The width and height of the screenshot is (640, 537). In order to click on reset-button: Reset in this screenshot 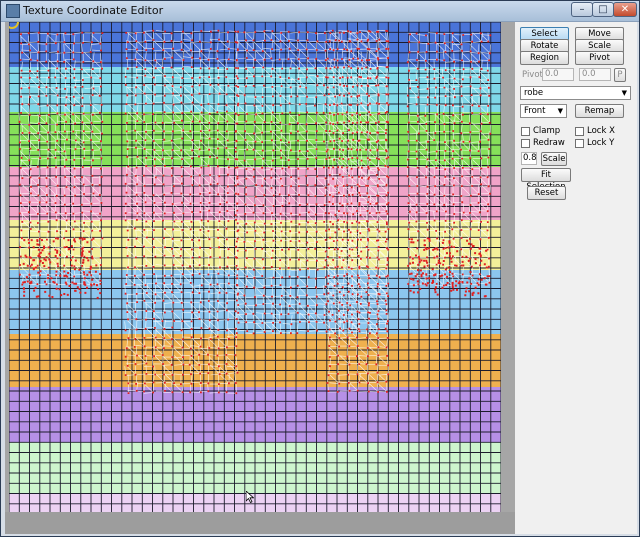, I will do `click(546, 193)`.